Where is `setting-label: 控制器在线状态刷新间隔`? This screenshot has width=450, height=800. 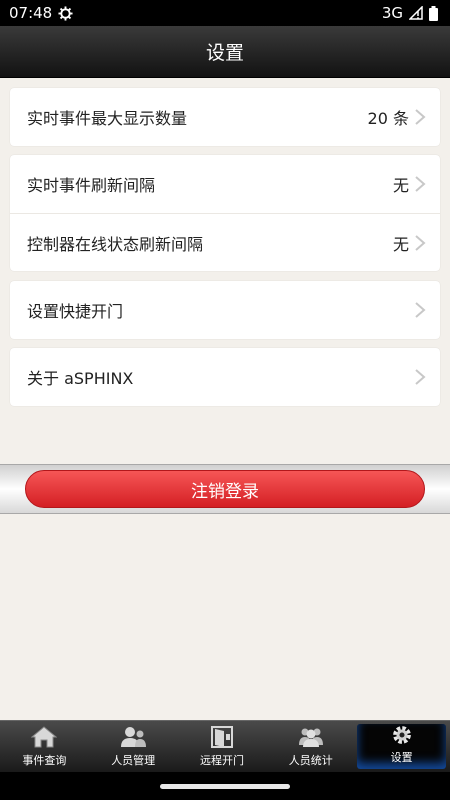
setting-label: 控制器在线状态刷新间隔 is located at coordinates (115, 244).